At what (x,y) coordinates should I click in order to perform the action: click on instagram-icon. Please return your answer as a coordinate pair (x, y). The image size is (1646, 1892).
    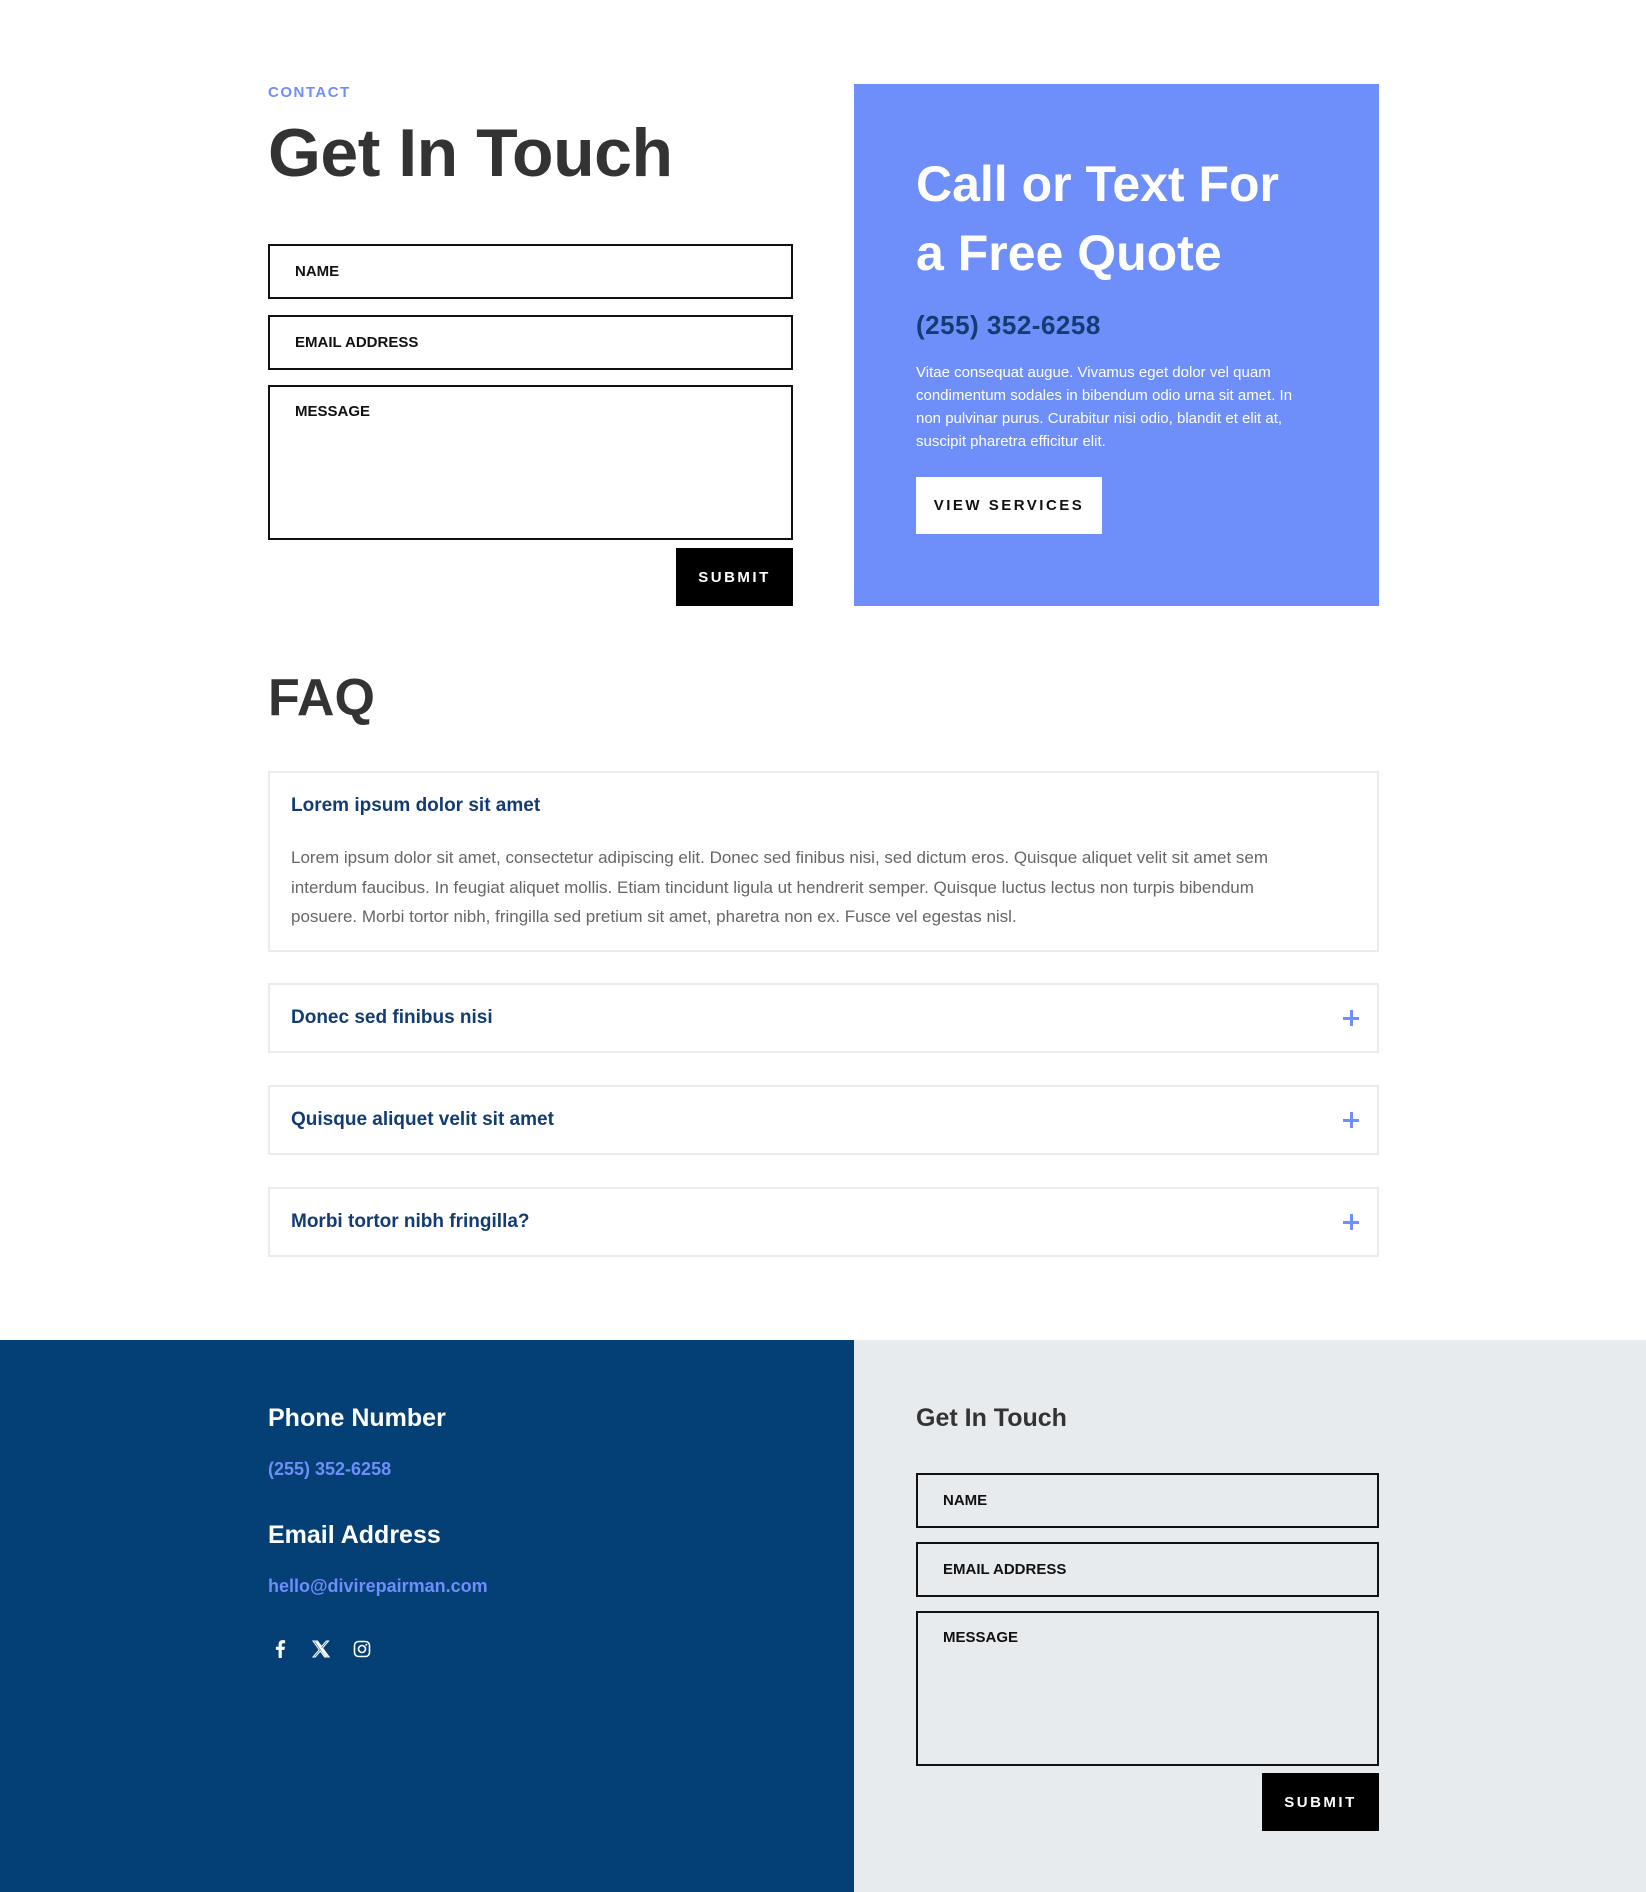
    Looking at the image, I should click on (362, 1649).